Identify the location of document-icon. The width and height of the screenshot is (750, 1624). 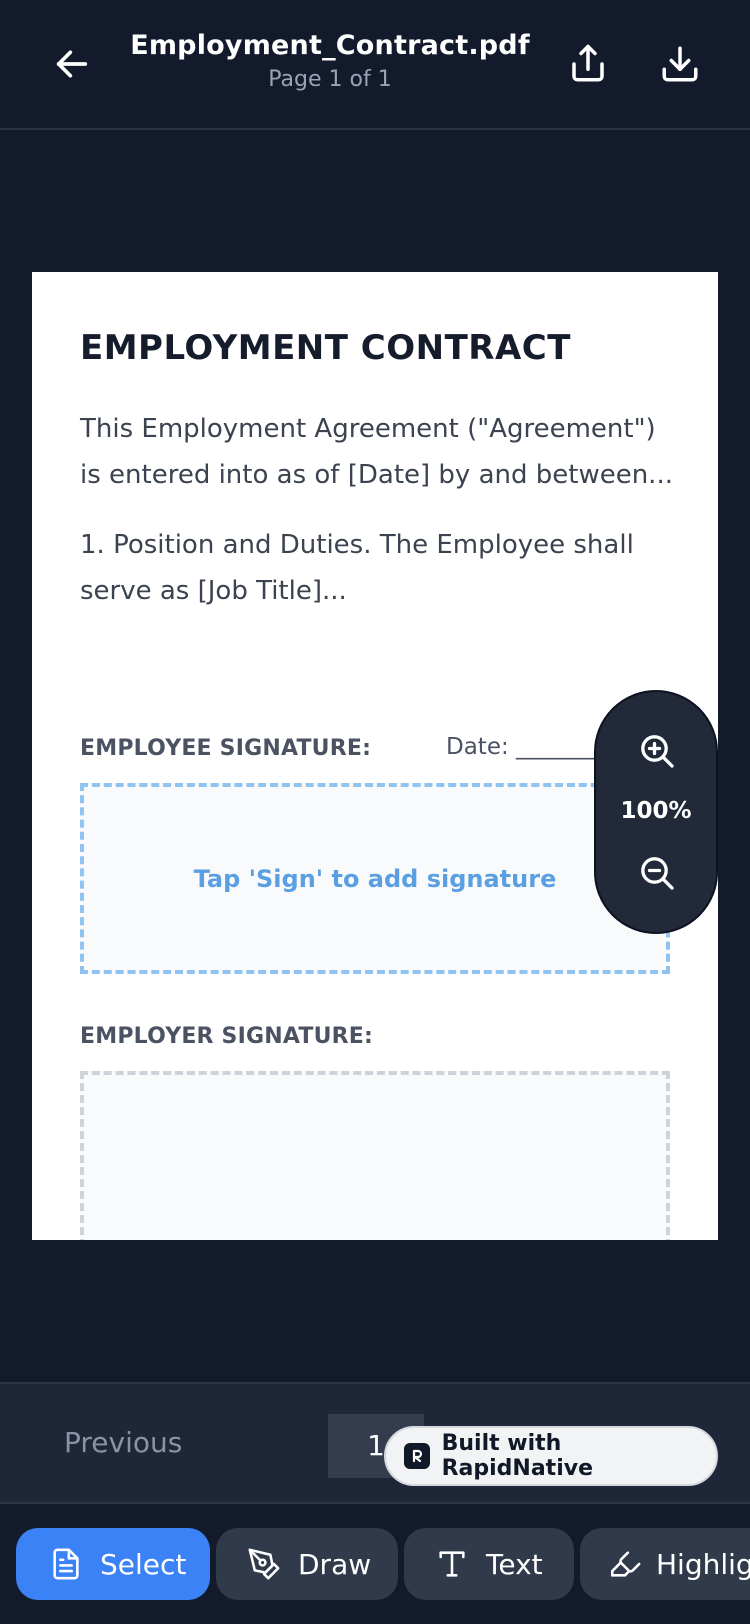
(66, 1564).